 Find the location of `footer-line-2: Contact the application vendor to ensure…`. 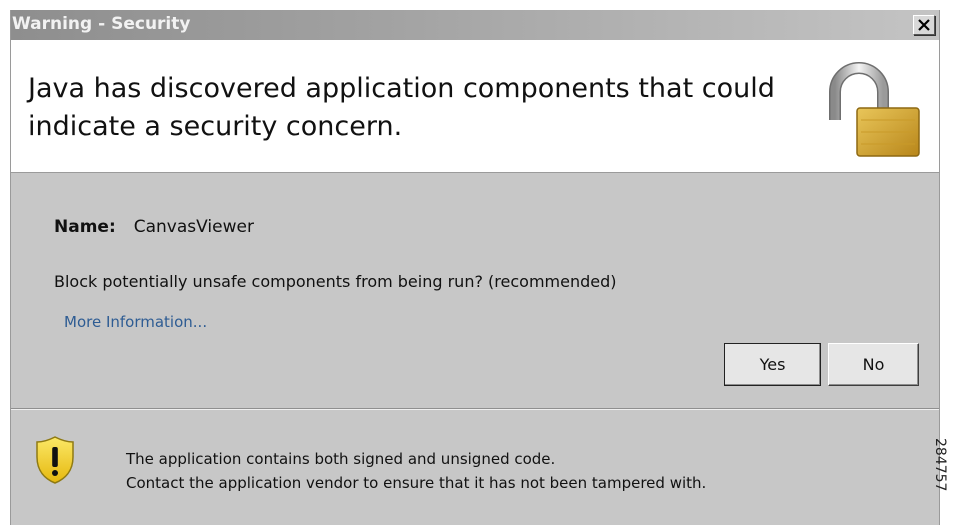

footer-line-2: Contact the application vendor to ensure… is located at coordinates (416, 483).